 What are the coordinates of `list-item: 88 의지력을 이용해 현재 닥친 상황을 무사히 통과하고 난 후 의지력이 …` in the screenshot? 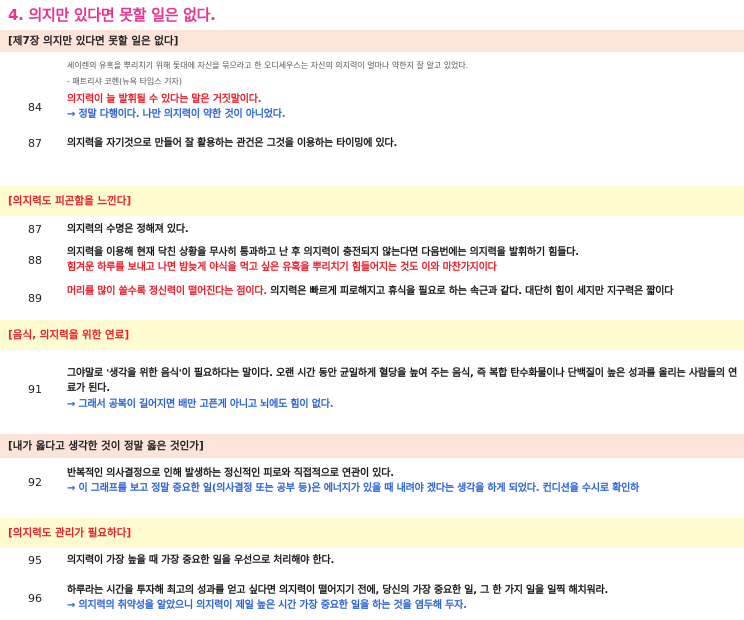 It's located at (372, 261).